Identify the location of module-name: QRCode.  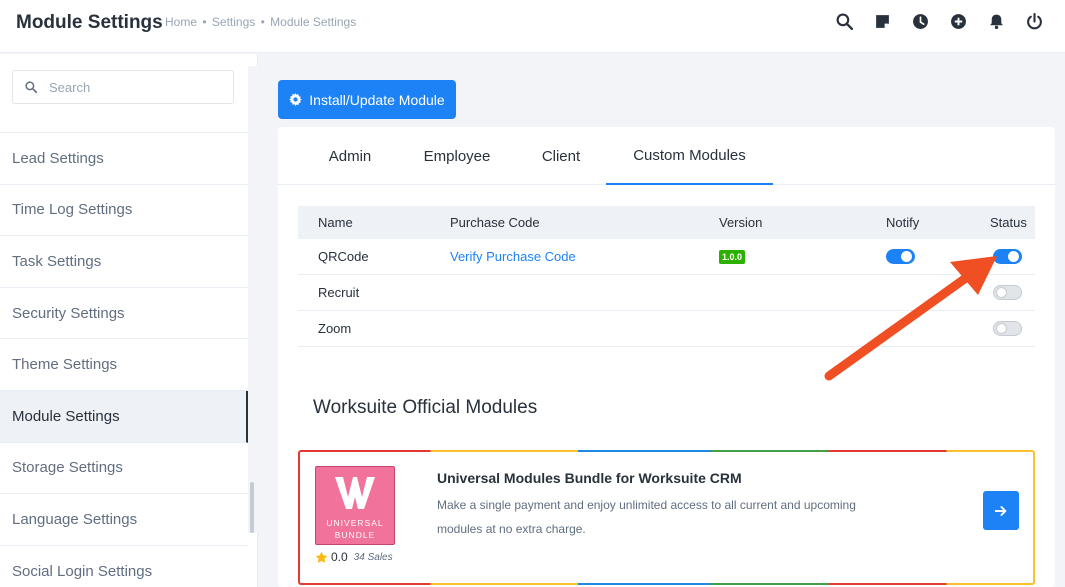
(343, 256).